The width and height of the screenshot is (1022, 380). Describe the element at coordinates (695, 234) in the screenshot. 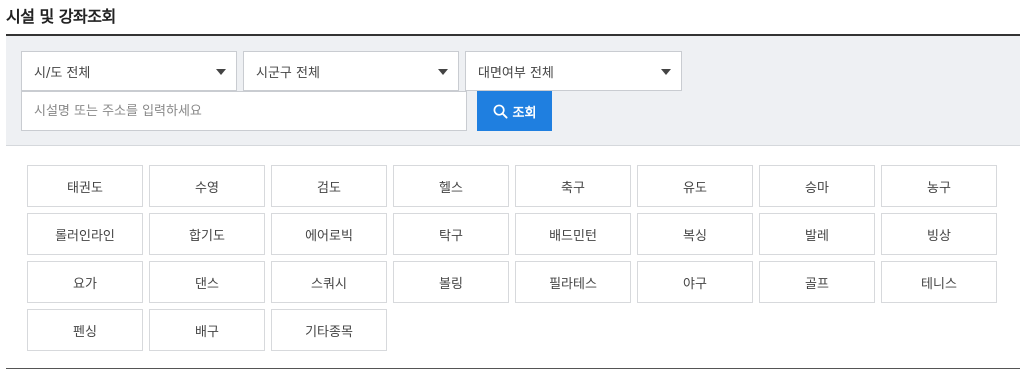

I see `sport-button: 복싱` at that location.